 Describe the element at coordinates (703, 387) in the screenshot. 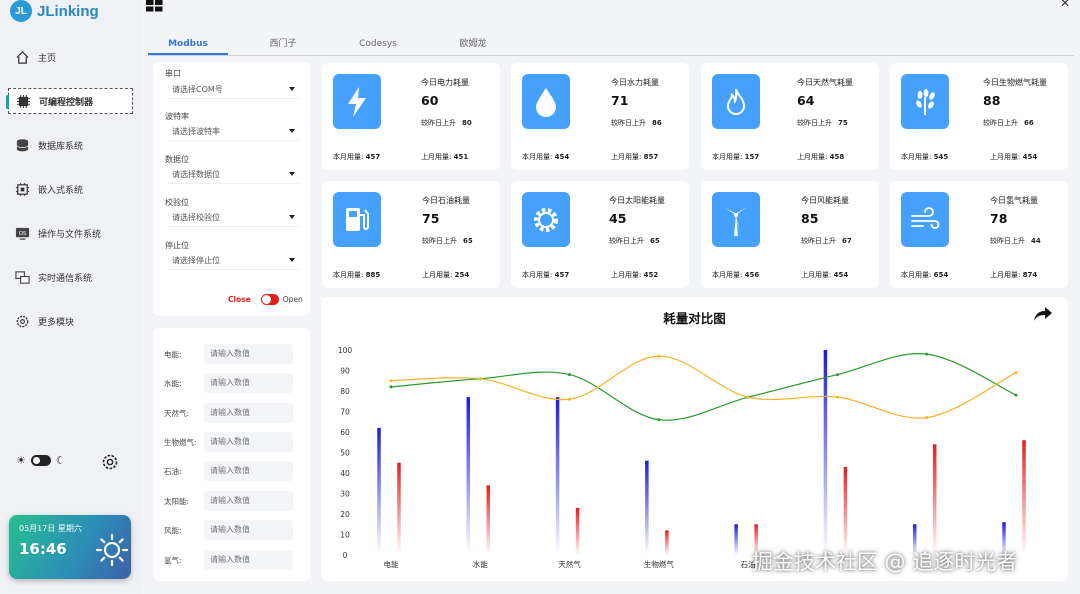

I see `series-line` at that location.